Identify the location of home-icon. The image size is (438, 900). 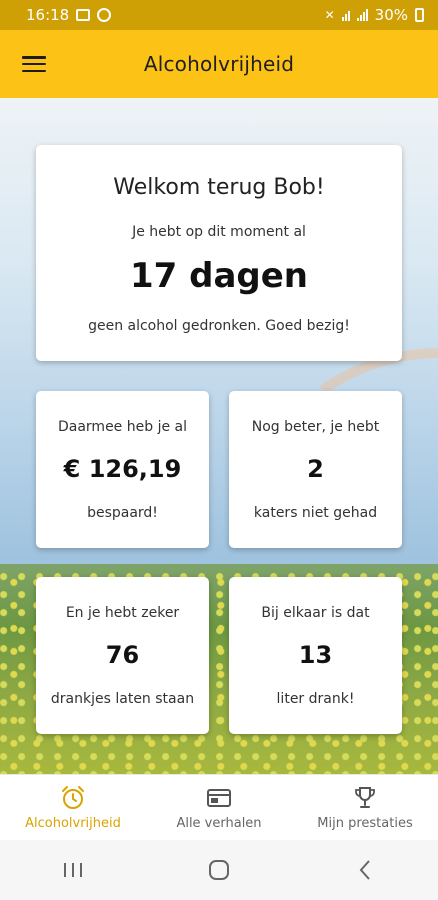
(219, 870).